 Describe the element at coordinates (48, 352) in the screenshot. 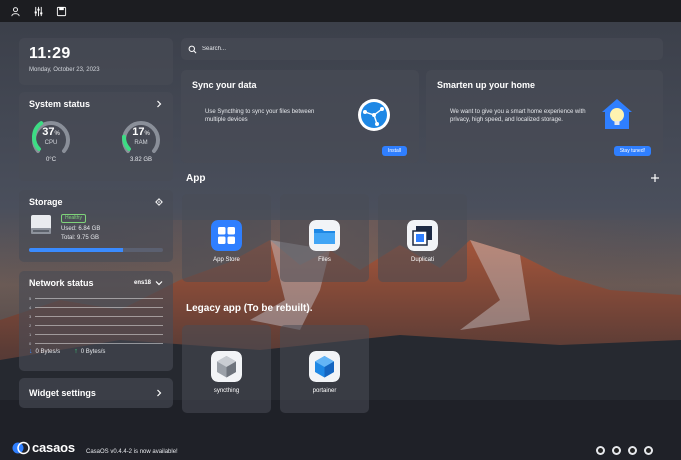

I see `download-rate: 0 Bytes/s` at that location.